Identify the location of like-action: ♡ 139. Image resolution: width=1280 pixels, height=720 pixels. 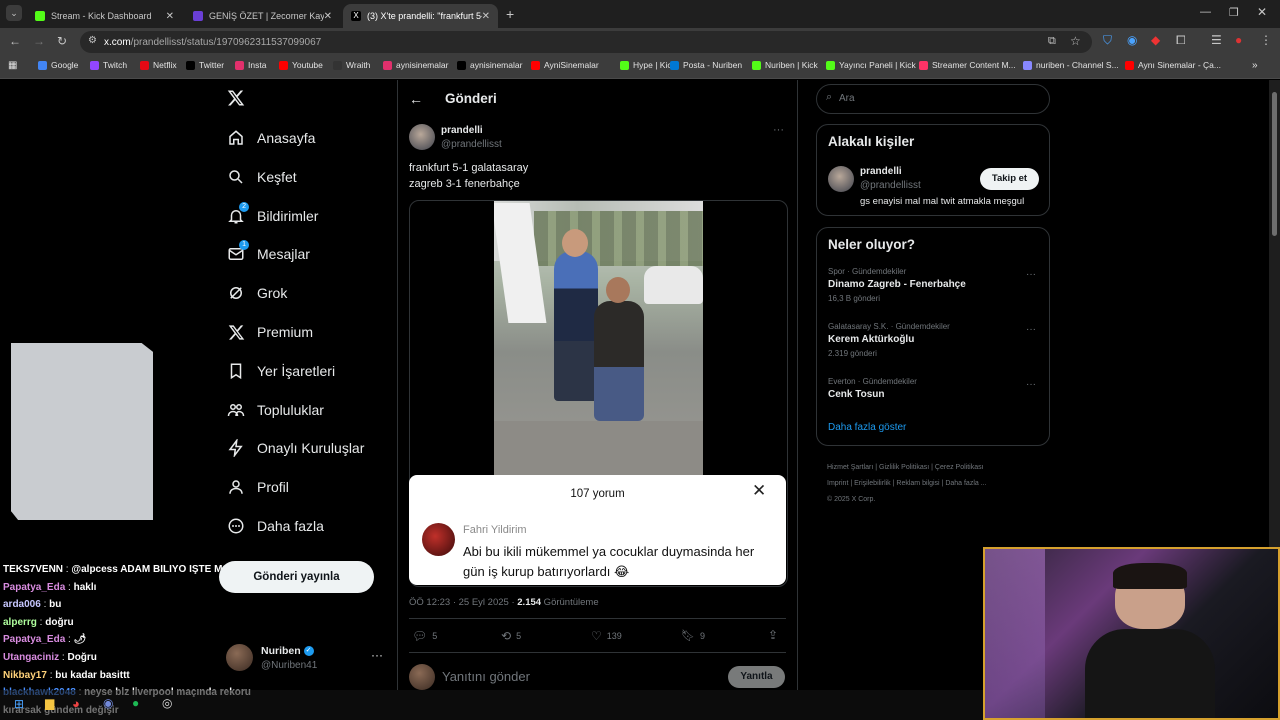
(606, 636).